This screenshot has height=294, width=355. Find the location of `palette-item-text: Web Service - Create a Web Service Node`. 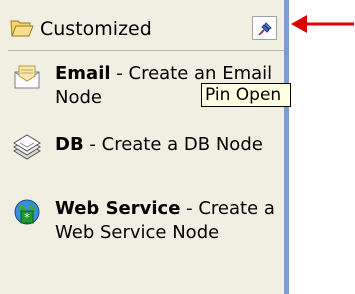

palette-item-text: Web Service - Create a Web Service Node is located at coordinates (165, 221).